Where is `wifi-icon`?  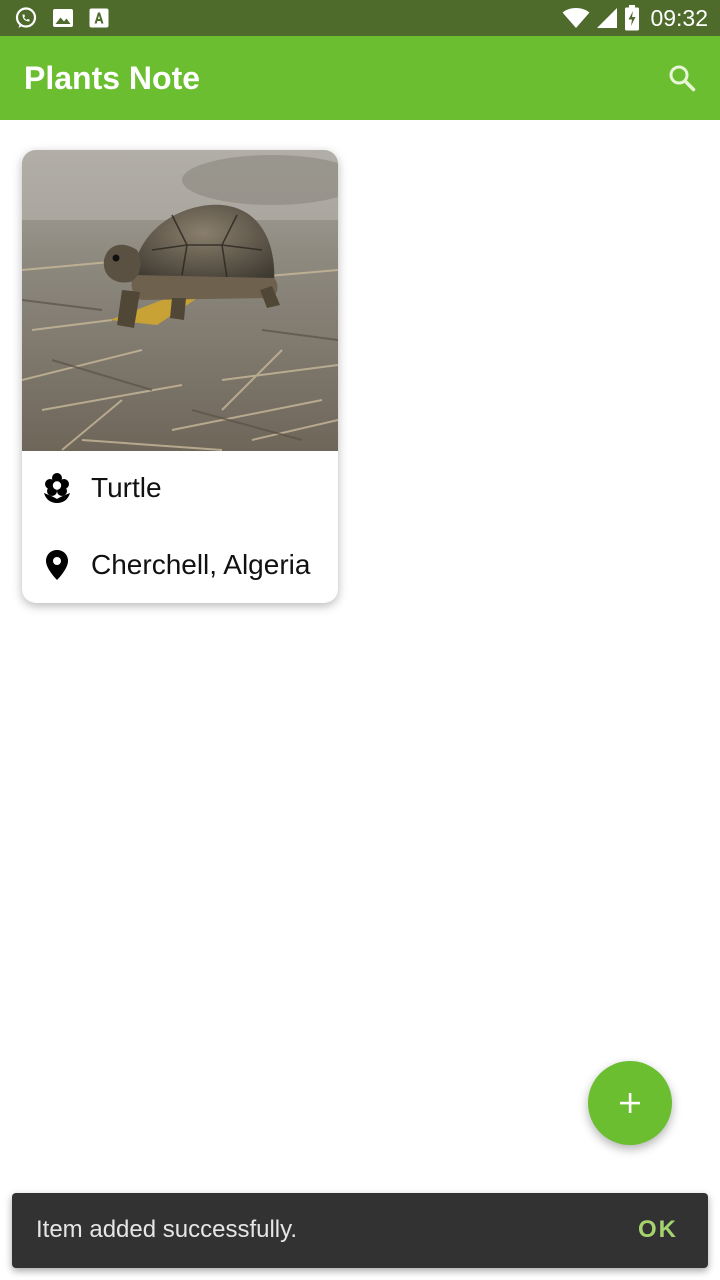 wifi-icon is located at coordinates (576, 18).